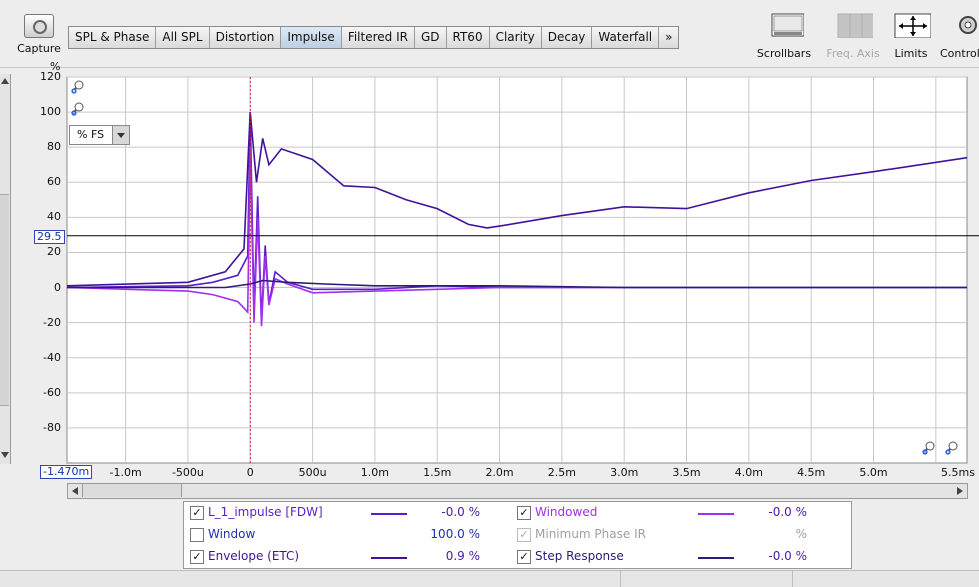 The image size is (979, 587). What do you see at coordinates (968, 25) in the screenshot?
I see `gear-icon` at bounding box center [968, 25].